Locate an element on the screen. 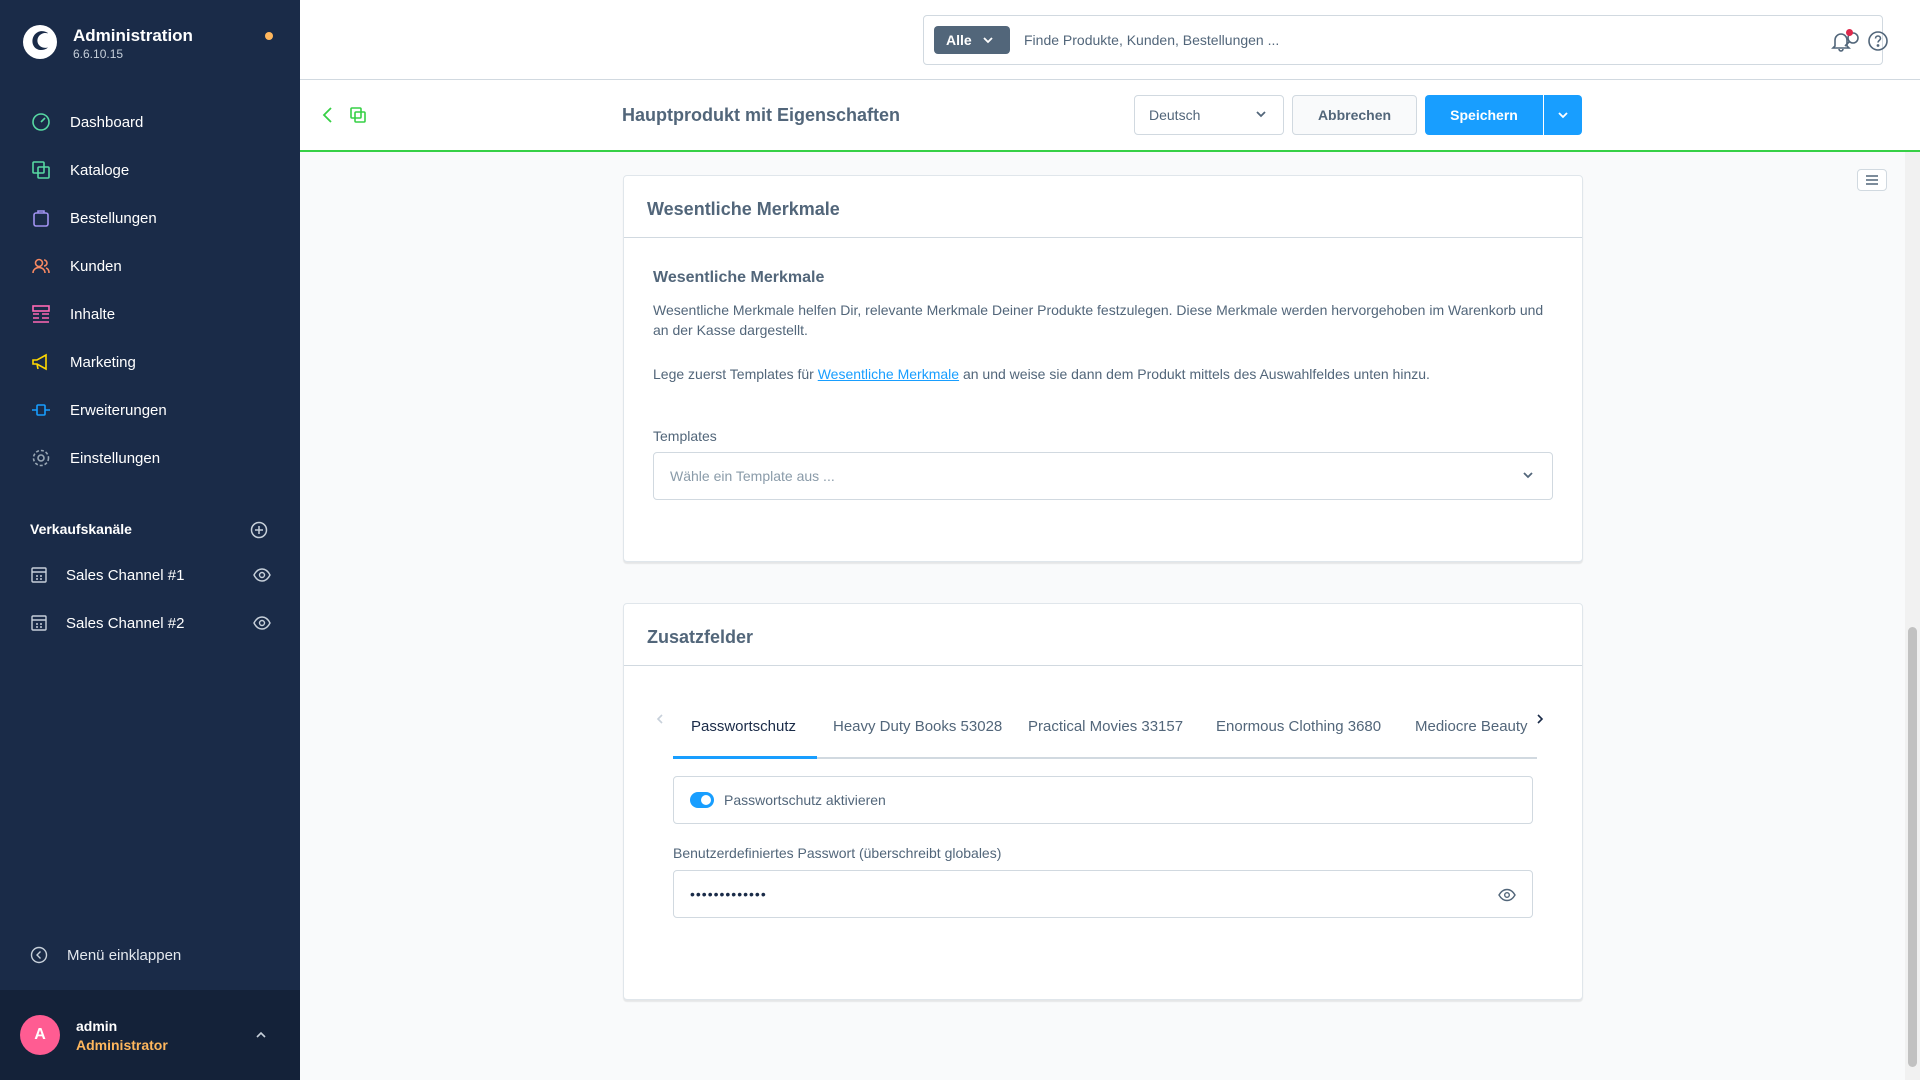 The height and width of the screenshot is (1080, 1920). page-title: Hauptprodukt mit Eigenschaften is located at coordinates (761, 115).